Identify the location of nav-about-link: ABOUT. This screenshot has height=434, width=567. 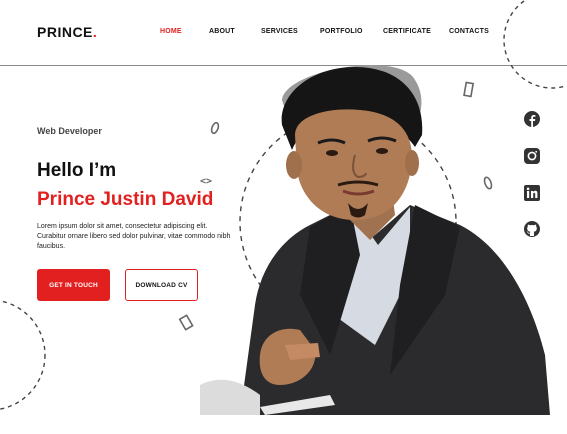
(222, 31).